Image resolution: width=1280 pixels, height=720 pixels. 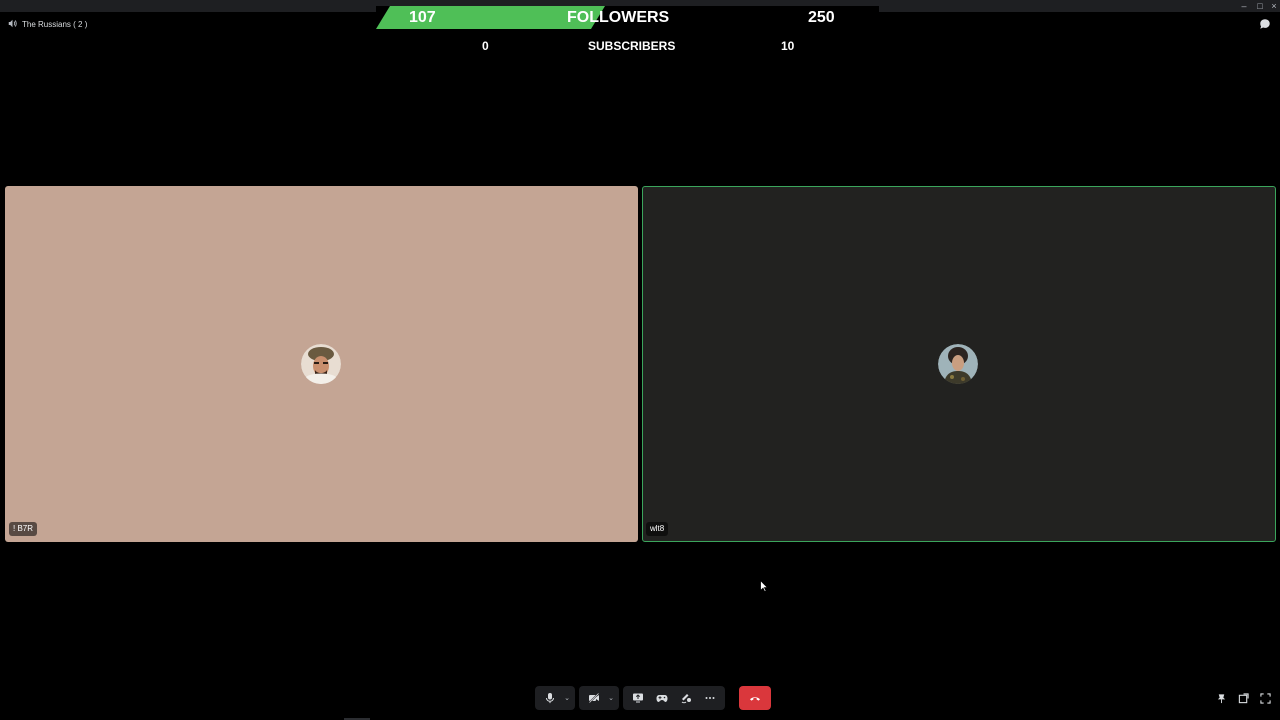 I want to click on gamepad-icon, so click(x=662, y=698).